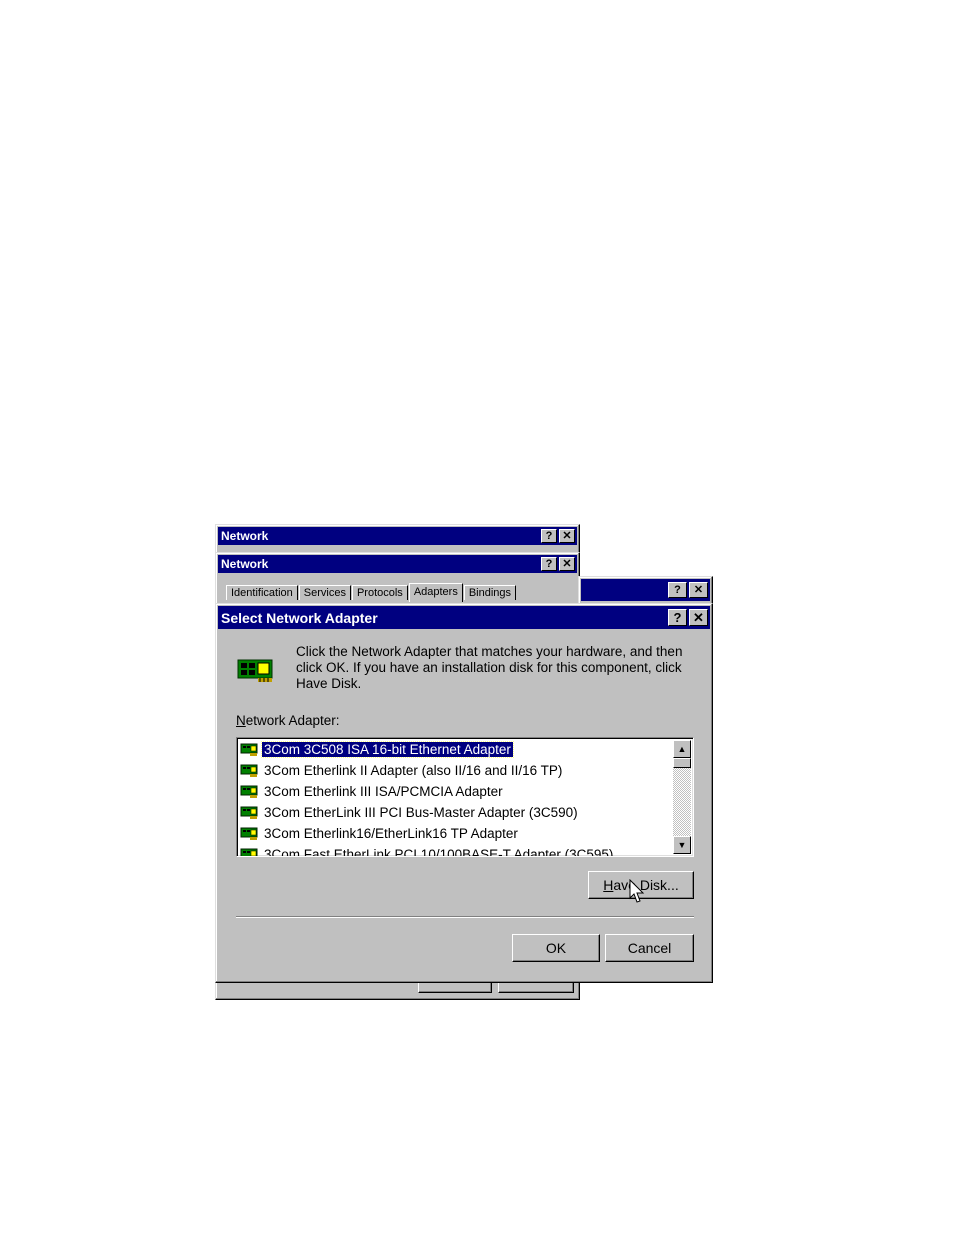 This screenshot has width=954, height=1235. What do you see at coordinates (379, 592) in the screenshot?
I see `tab-protocols: Protocols` at bounding box center [379, 592].